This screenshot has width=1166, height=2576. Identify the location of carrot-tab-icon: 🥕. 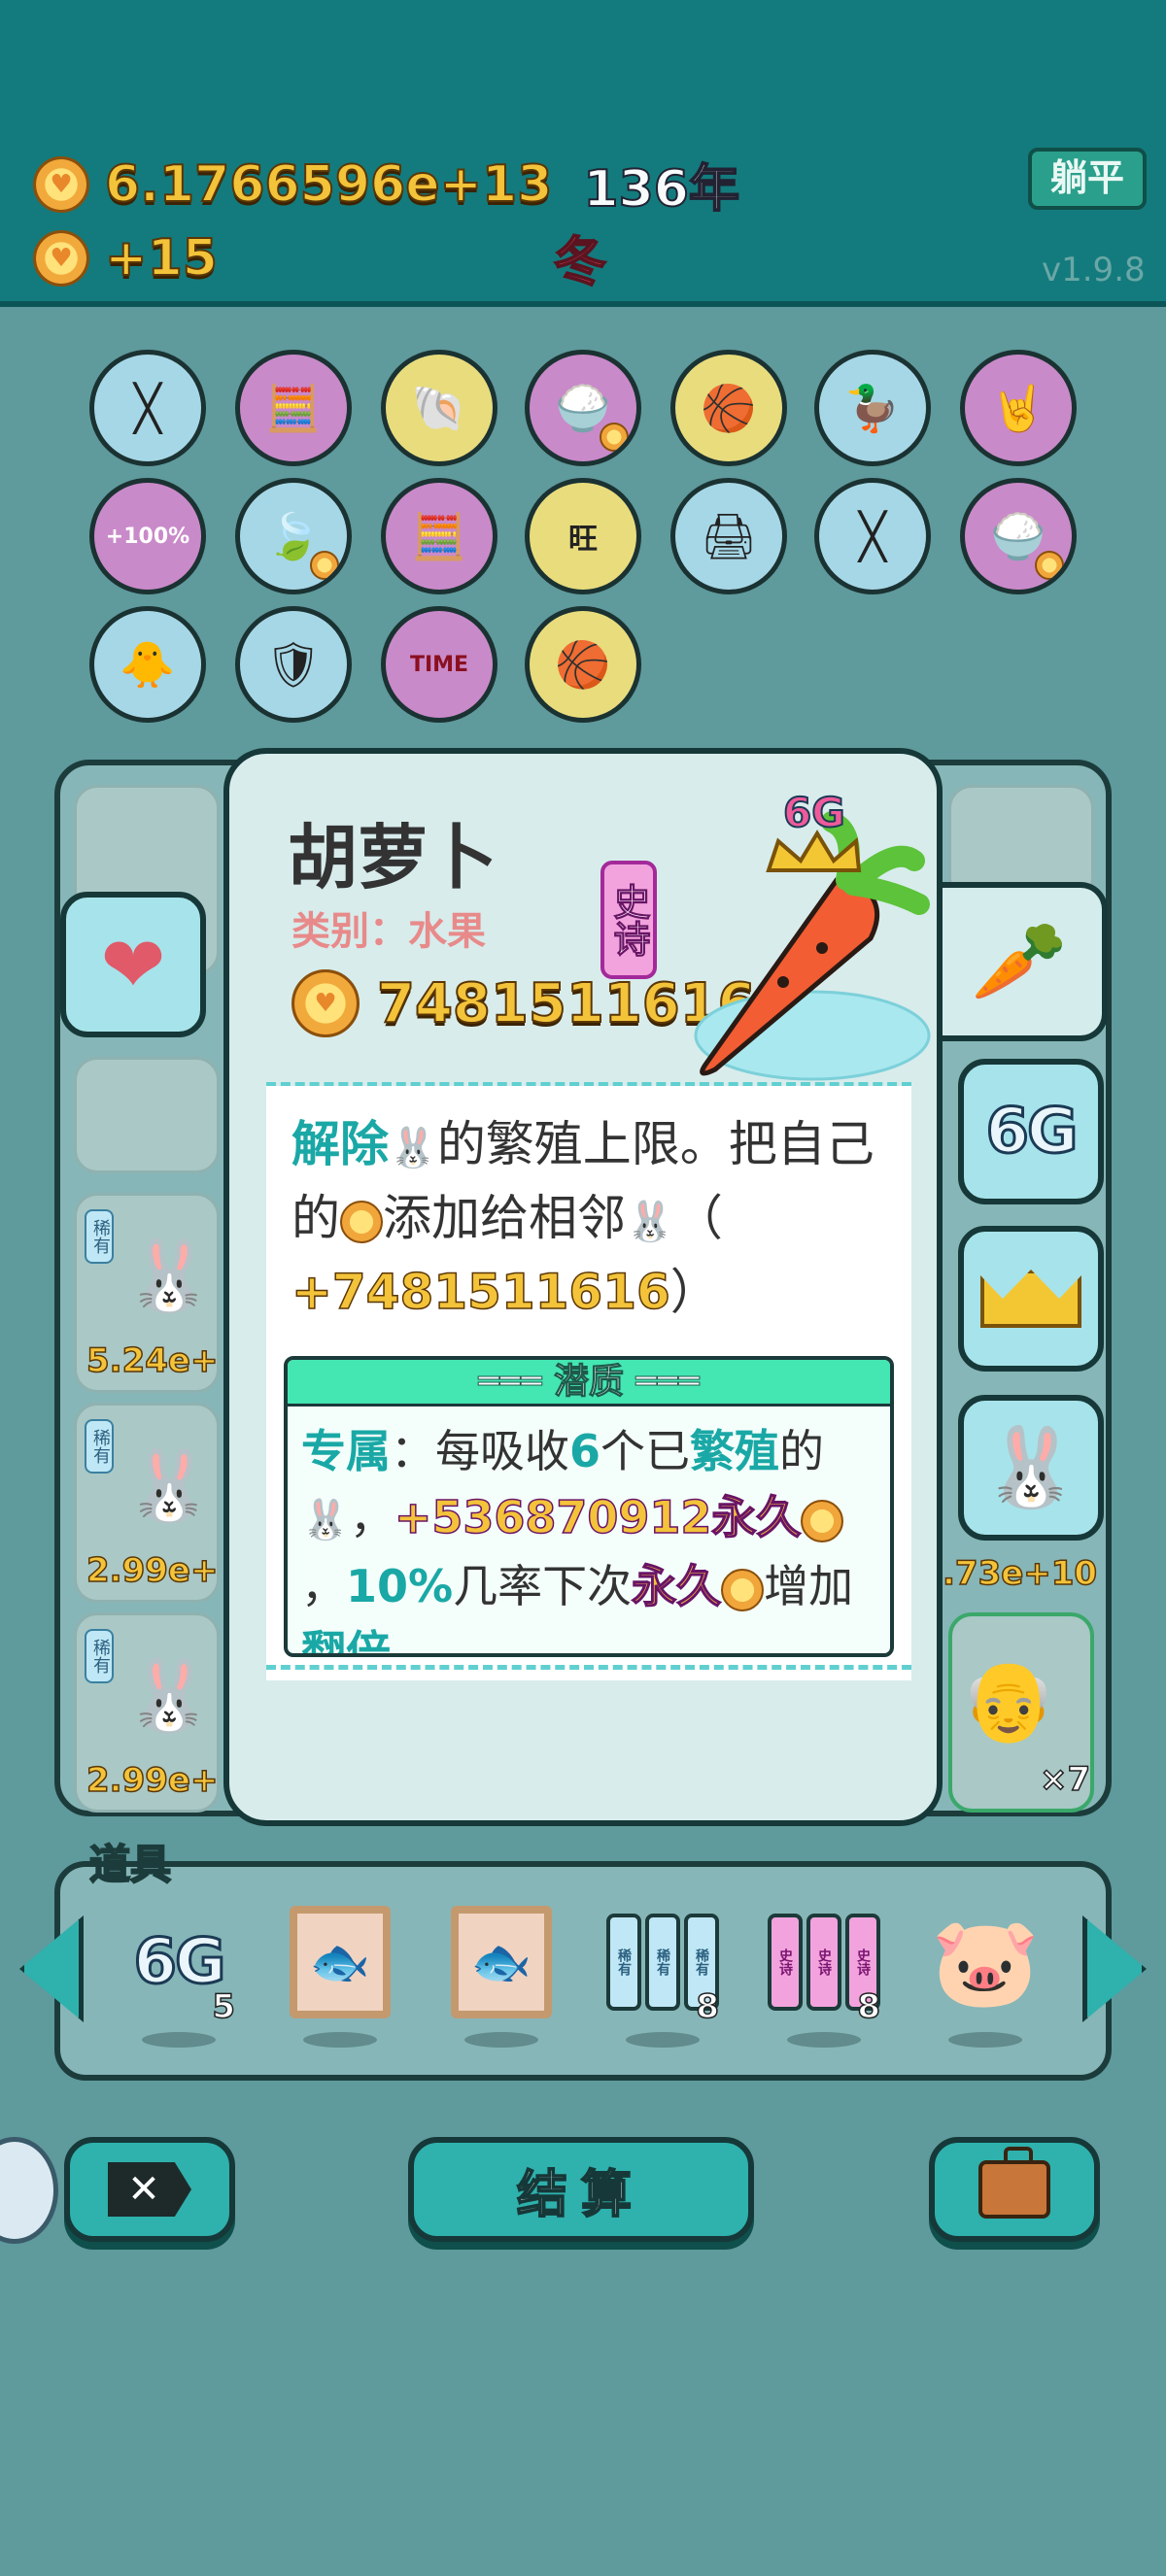
(1022, 961).